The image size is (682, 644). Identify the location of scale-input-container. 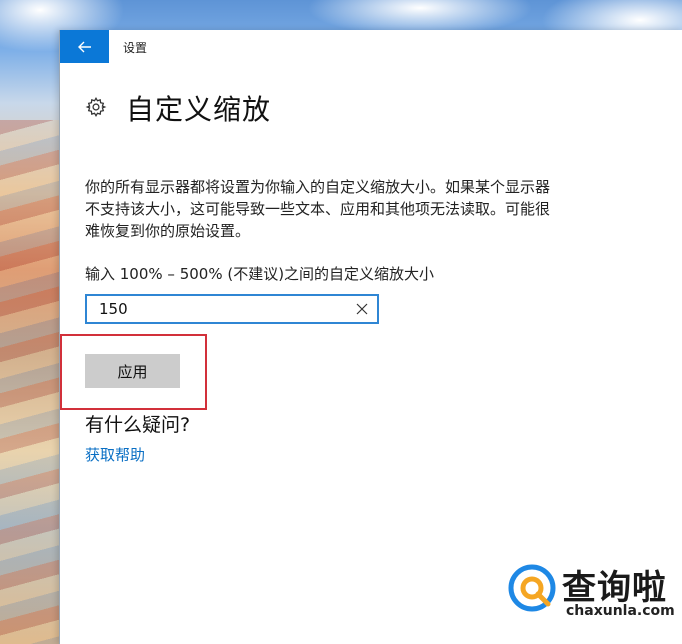
(232, 309).